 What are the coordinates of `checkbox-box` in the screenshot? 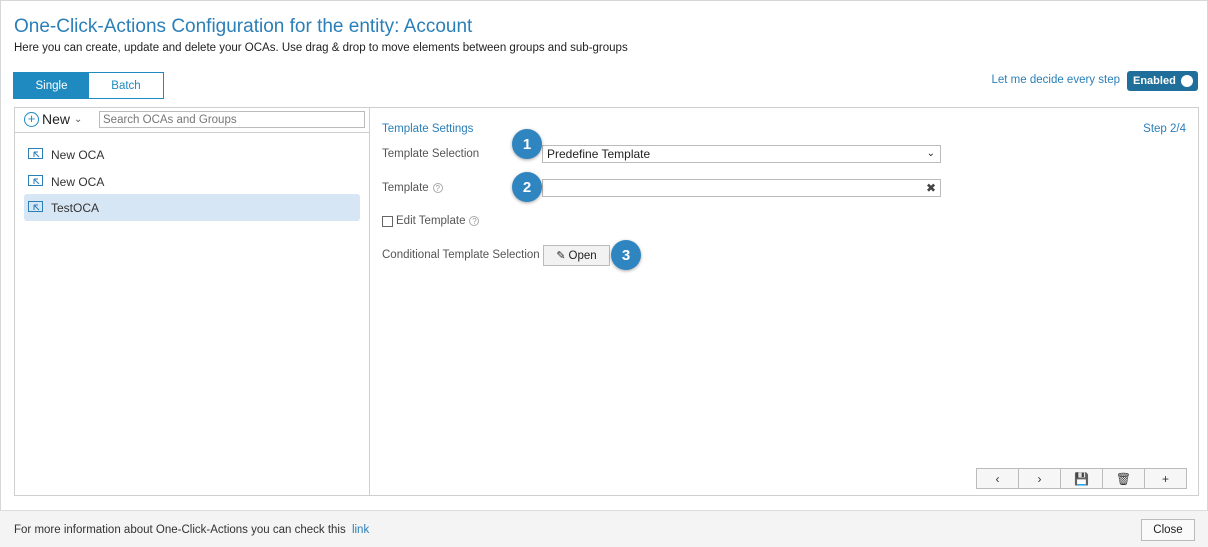 It's located at (387, 221).